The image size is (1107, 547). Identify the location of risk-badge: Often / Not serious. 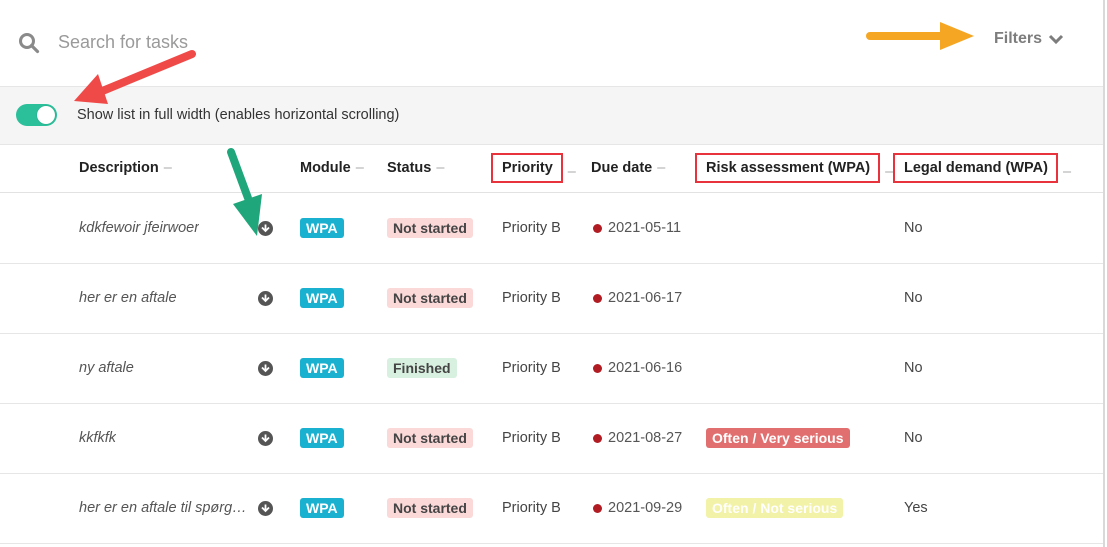
(775, 508).